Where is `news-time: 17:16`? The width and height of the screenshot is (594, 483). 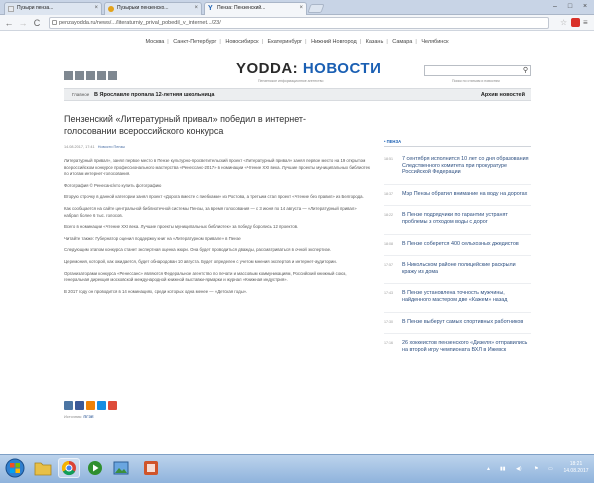
news-time: 17:16 is located at coordinates (388, 343).